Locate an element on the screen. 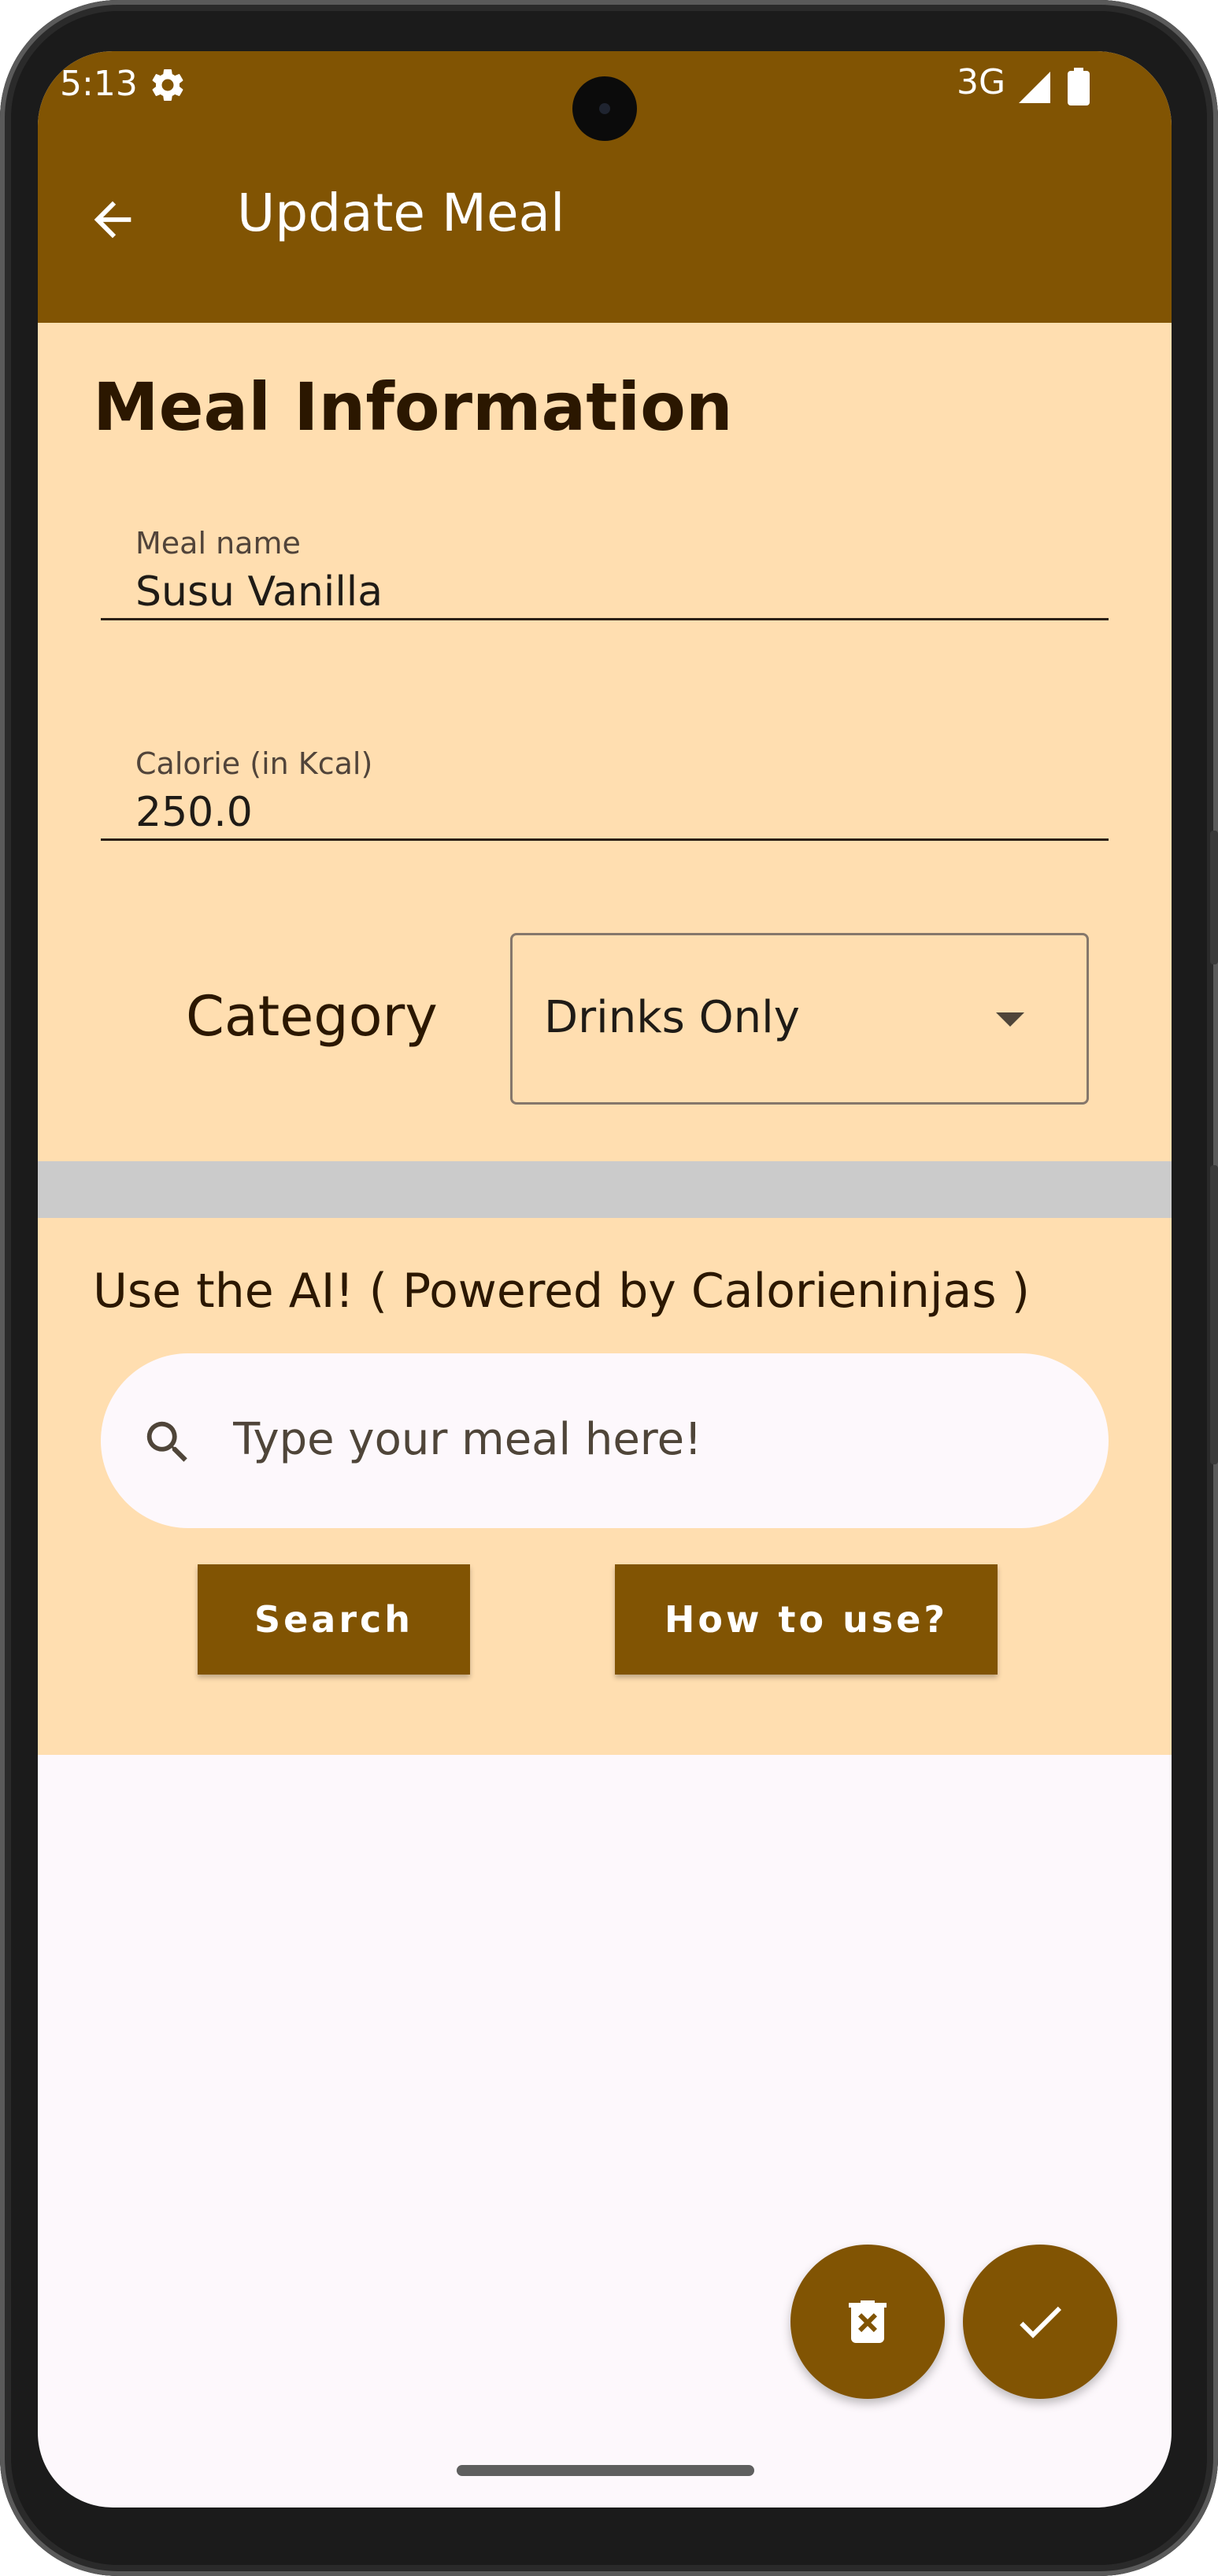 Image resolution: width=1218 pixels, height=2576 pixels. front-camera is located at coordinates (604, 108).